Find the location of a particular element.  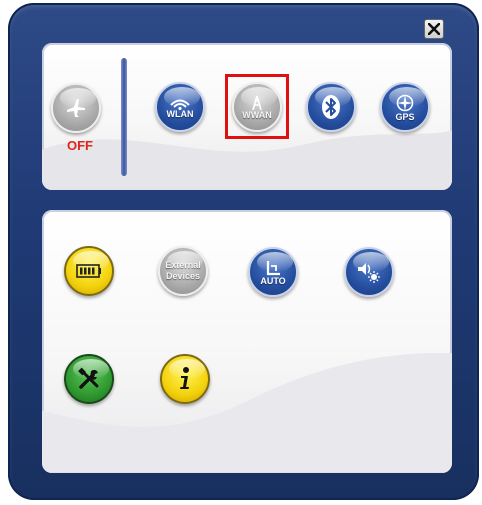

compass-icon is located at coordinates (405, 102).